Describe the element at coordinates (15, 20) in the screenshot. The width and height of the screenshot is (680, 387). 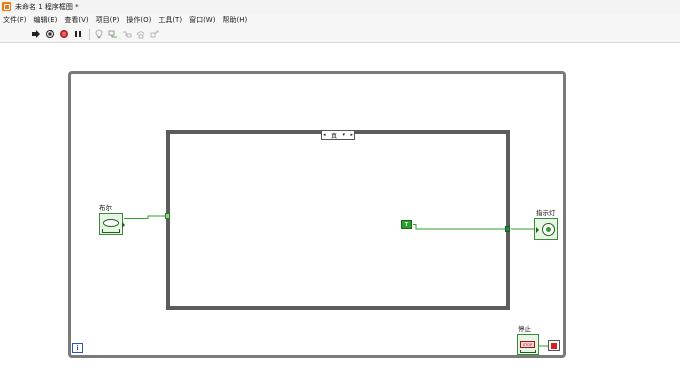
I see `menu-file: 文件(F)` at that location.